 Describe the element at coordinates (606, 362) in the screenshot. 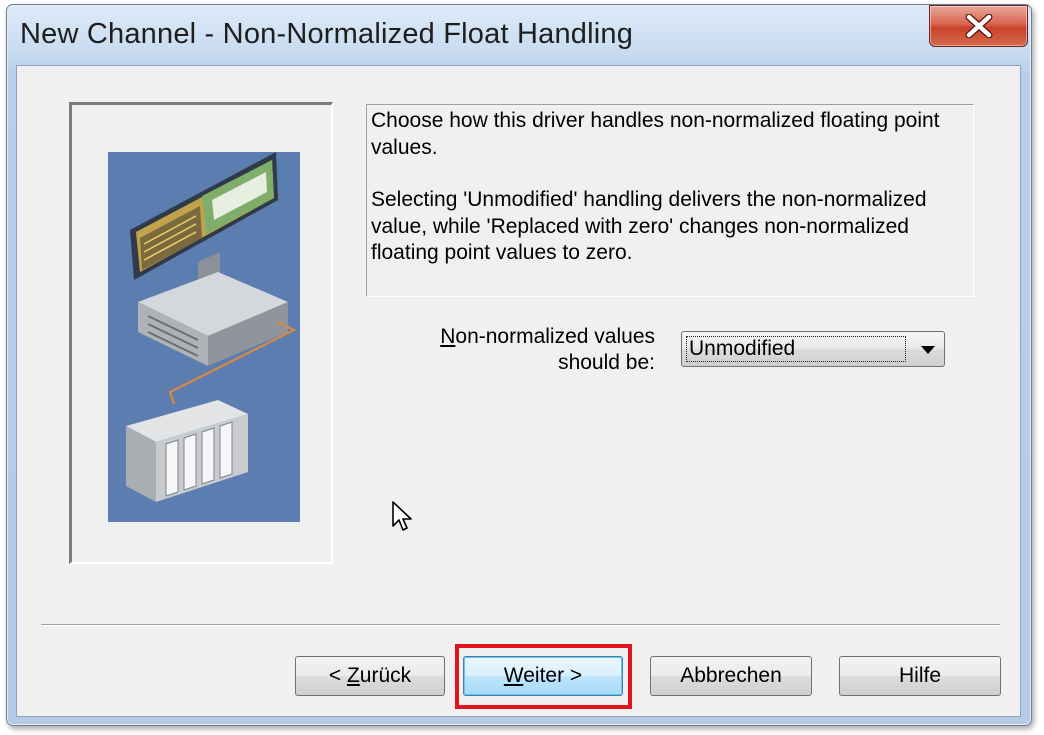

I see `label-line2: should be:` at that location.